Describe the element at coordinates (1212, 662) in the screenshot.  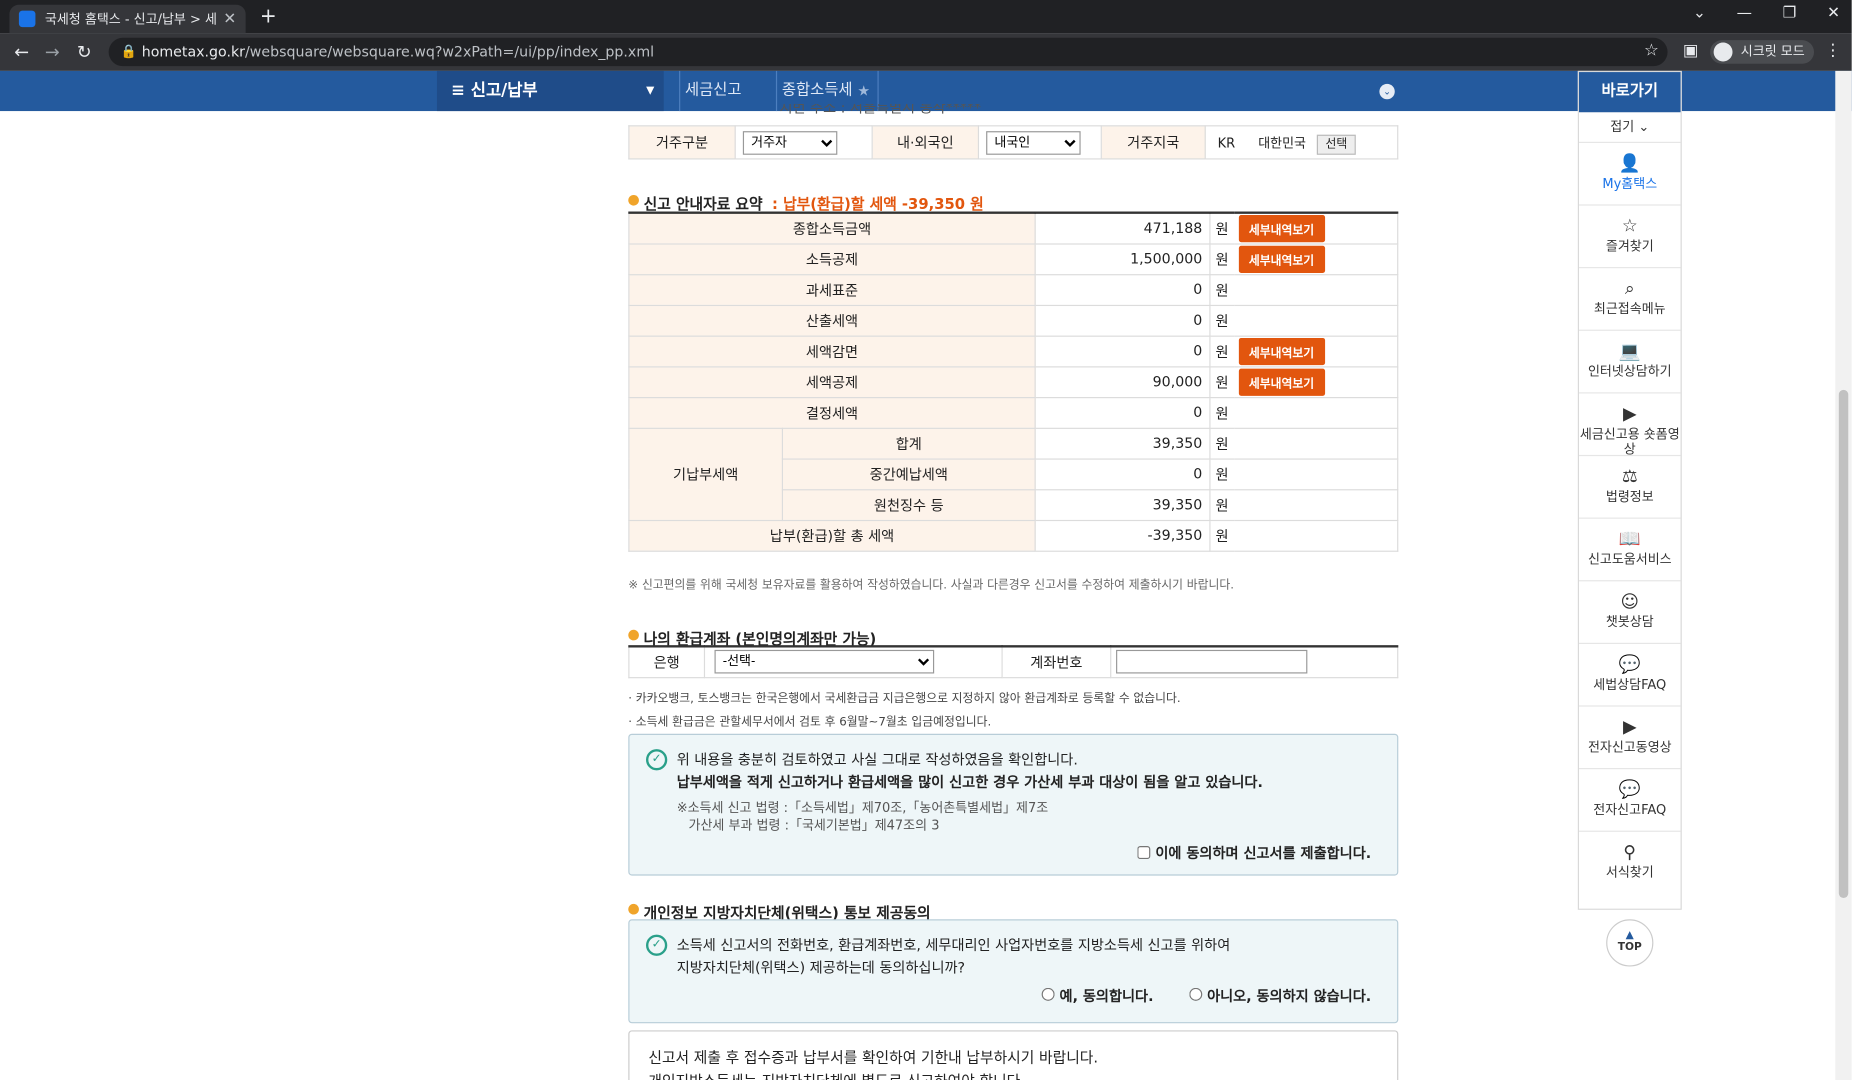
I see `account-number-input` at that location.